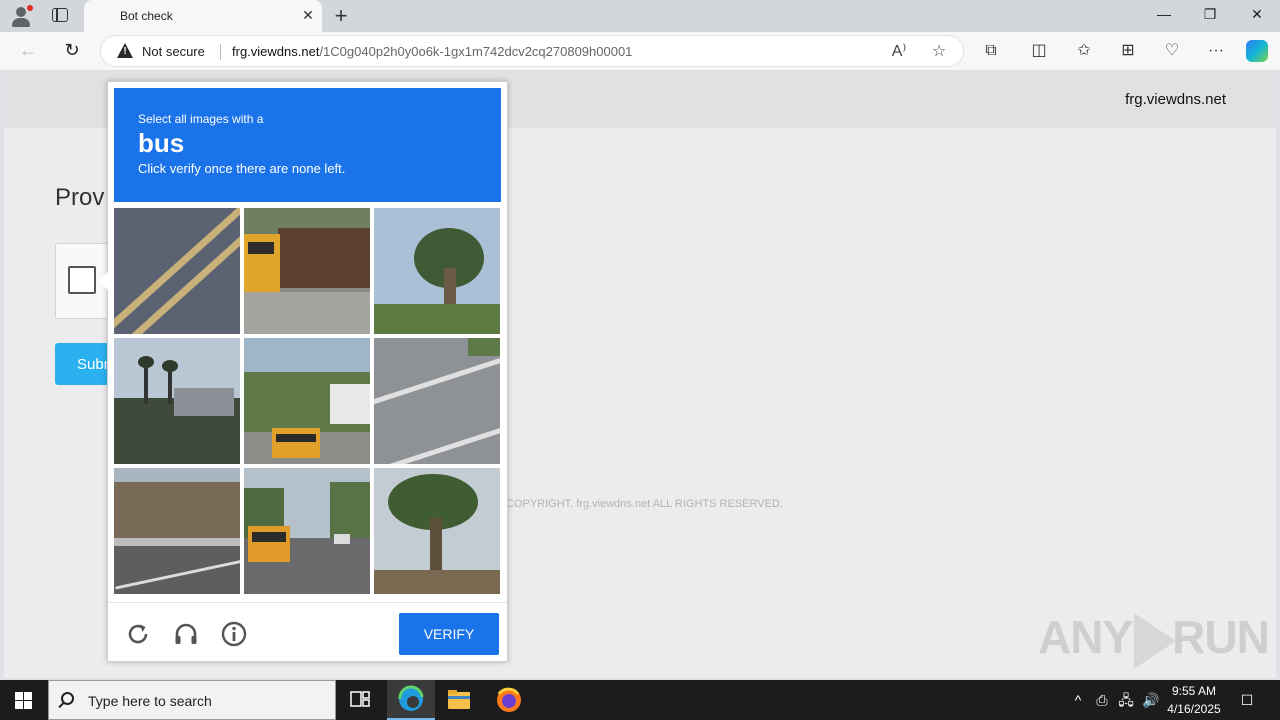 This screenshot has width=1280, height=720. I want to click on captcha-footer: VERIFY, so click(307, 632).